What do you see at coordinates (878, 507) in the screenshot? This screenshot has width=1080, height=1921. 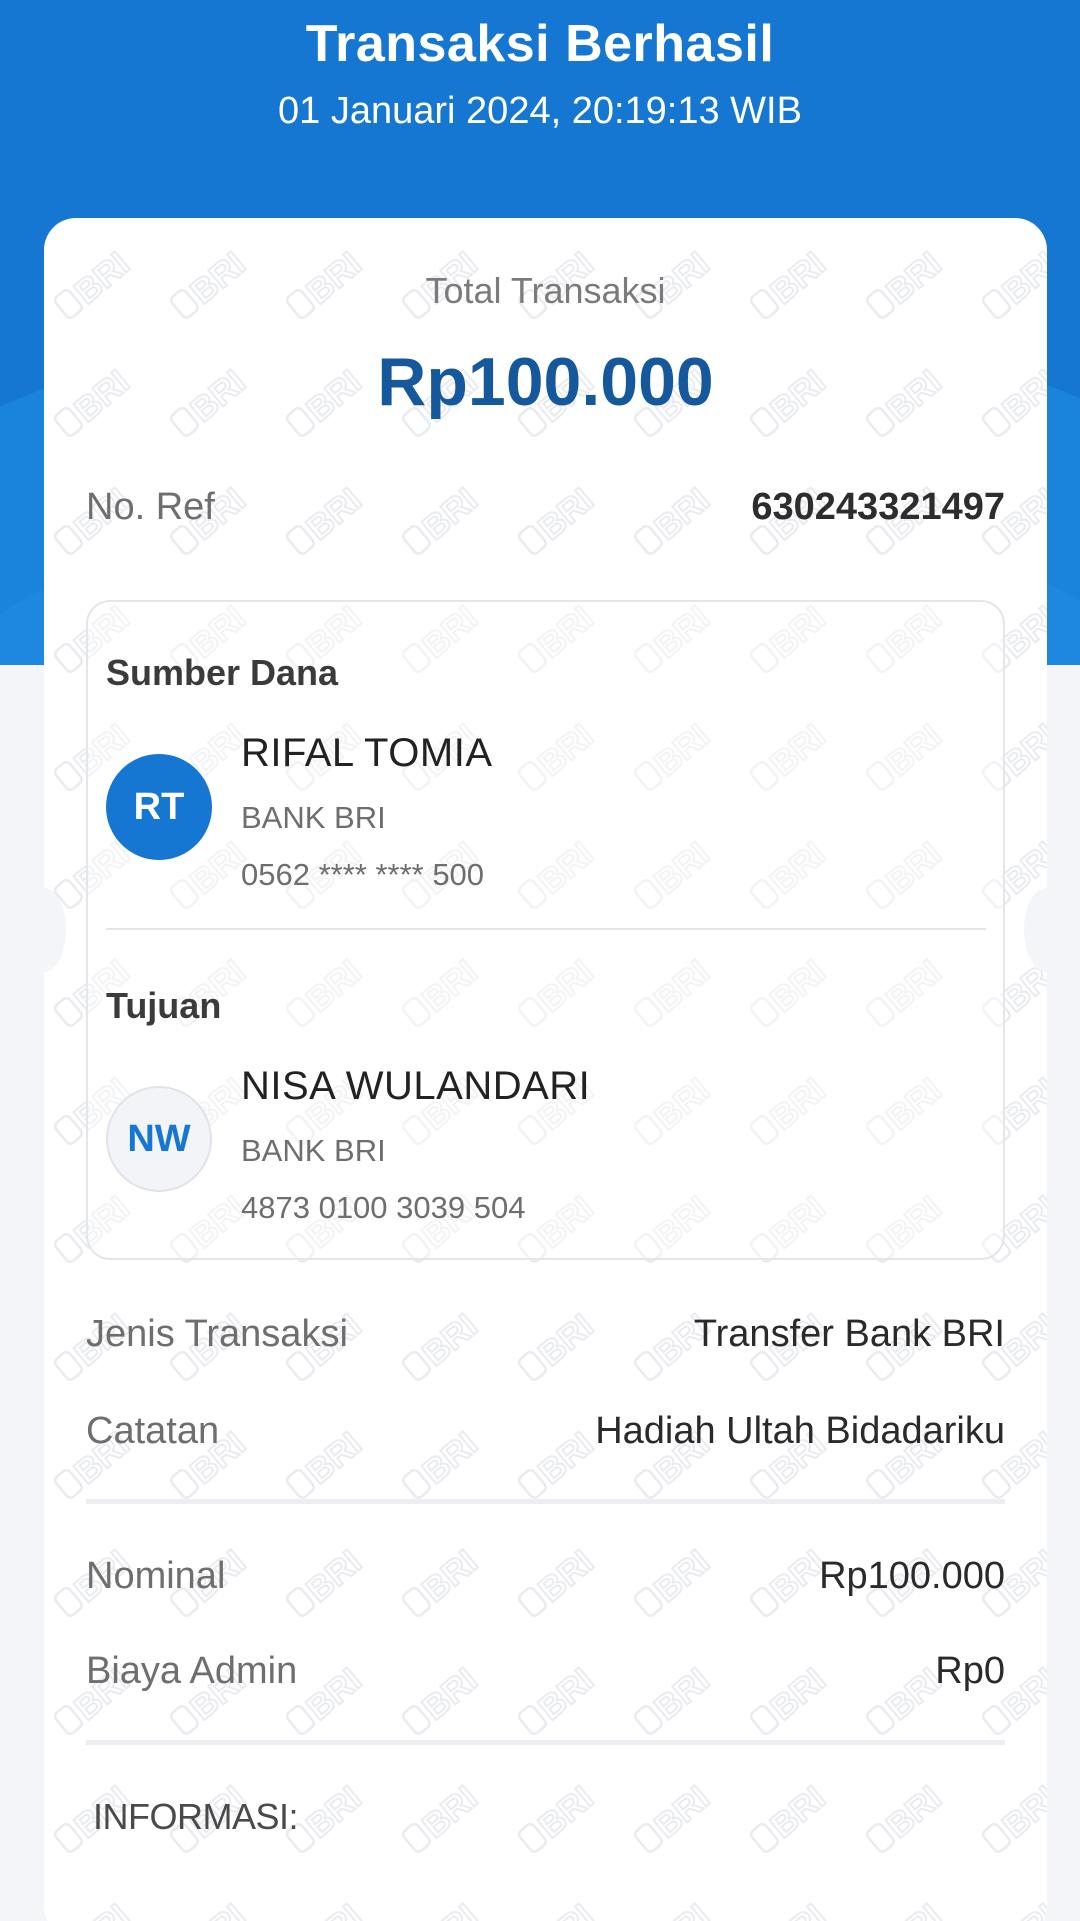 I see `reference-number: 630243321497` at bounding box center [878, 507].